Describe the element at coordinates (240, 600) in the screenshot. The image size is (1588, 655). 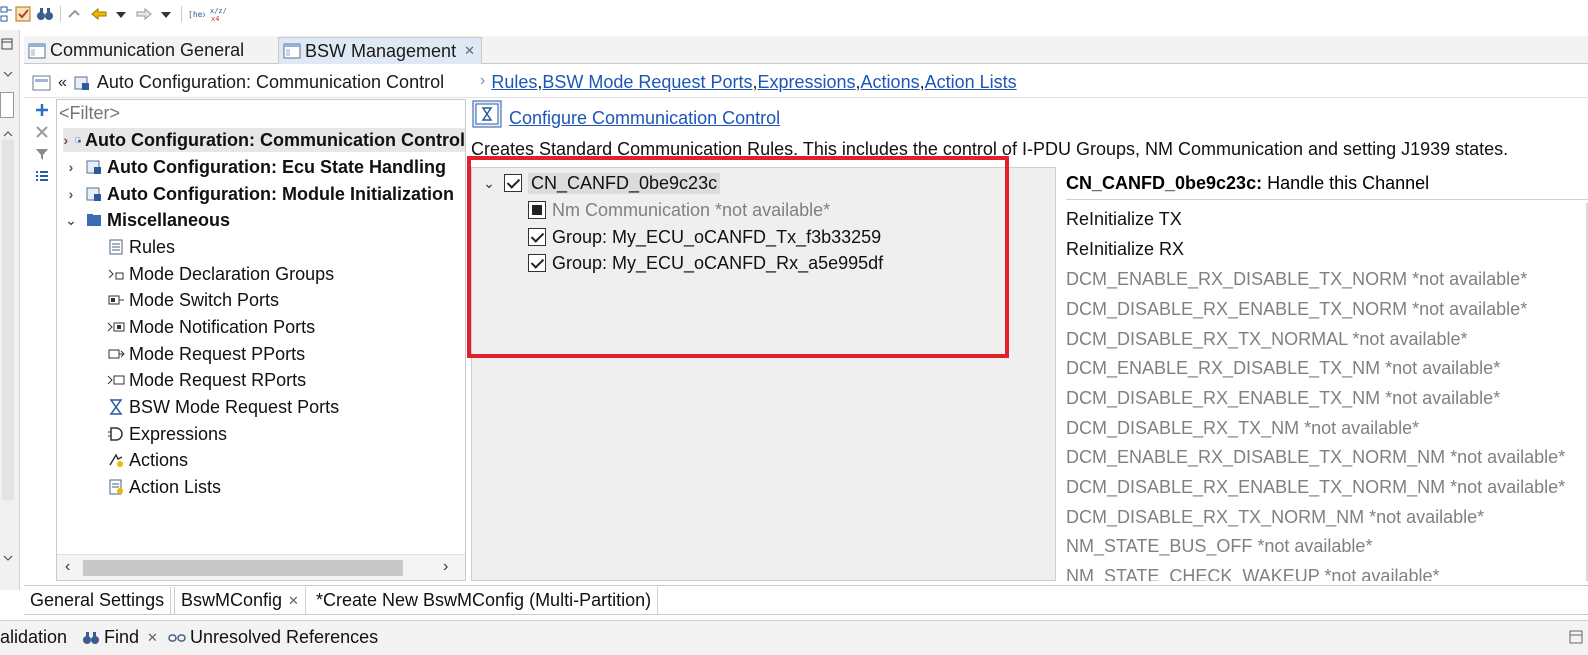
I see `tab-bswmconfig: BswMConfig ✕` at that location.